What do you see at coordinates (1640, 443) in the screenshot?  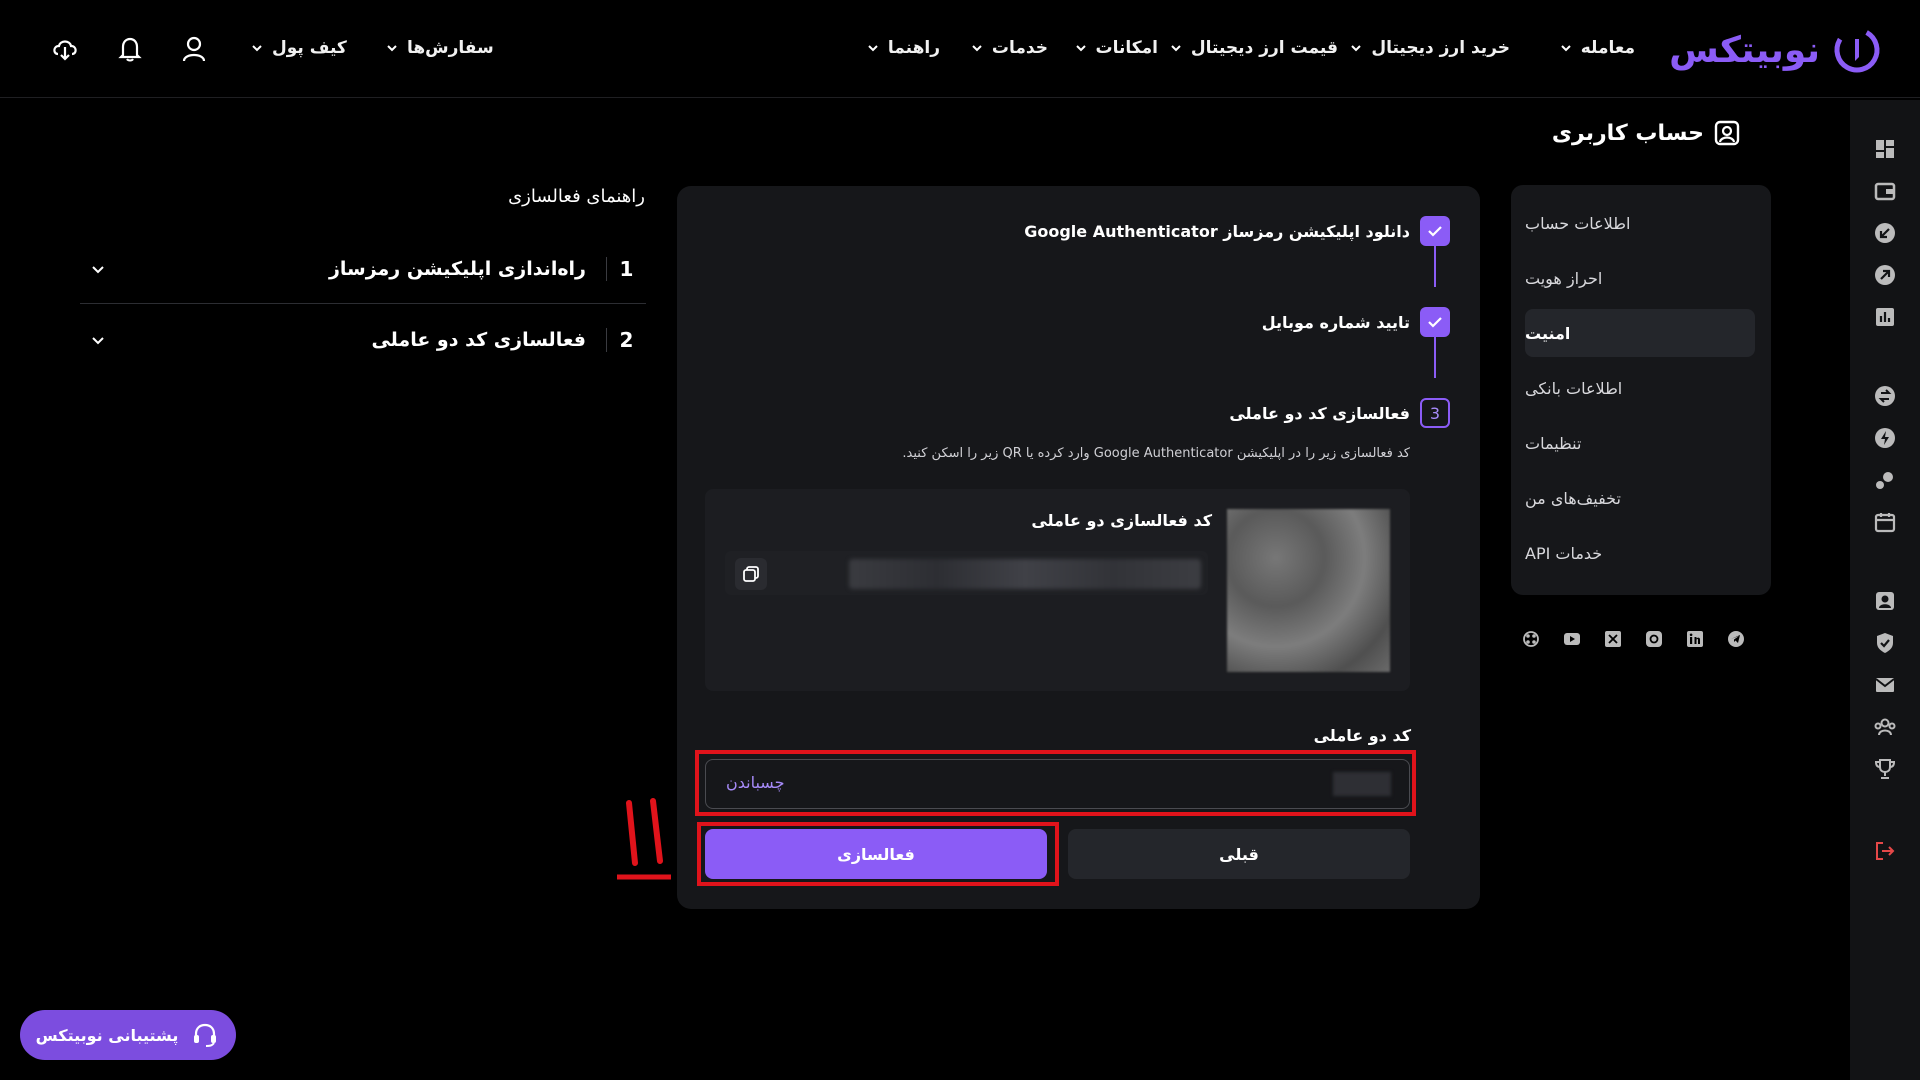 I see `sidebar-item-settings: تنظیمات` at bounding box center [1640, 443].